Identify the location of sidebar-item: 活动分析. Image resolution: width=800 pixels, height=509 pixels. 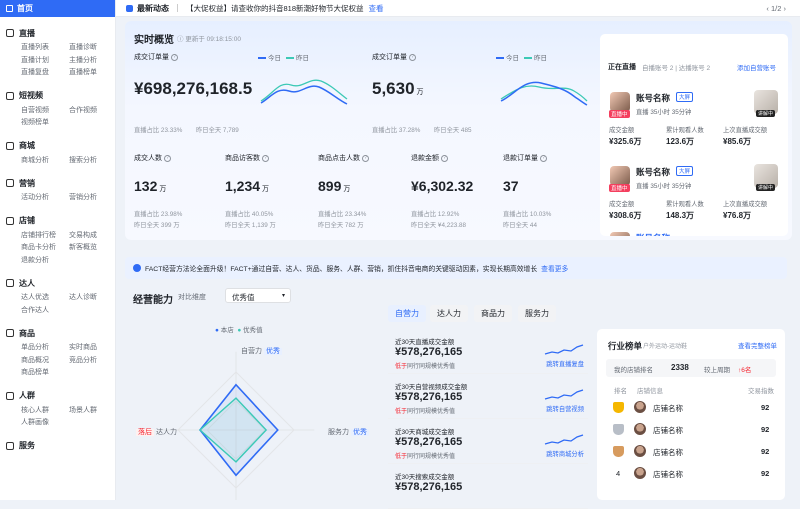
(45, 198).